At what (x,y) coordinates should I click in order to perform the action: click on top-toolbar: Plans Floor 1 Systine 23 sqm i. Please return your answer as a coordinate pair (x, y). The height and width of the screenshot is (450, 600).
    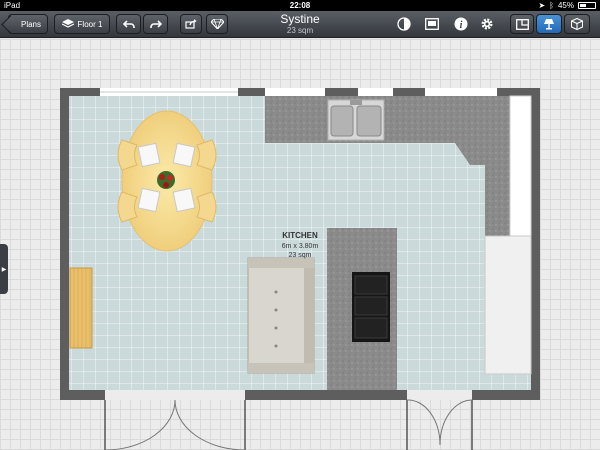
    Looking at the image, I should click on (300, 24).